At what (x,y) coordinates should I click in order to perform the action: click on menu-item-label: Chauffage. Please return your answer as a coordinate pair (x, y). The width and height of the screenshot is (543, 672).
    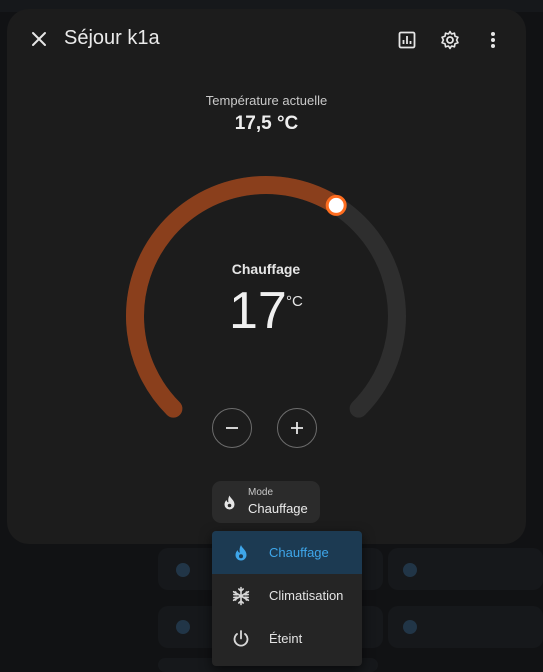
    Looking at the image, I should click on (299, 552).